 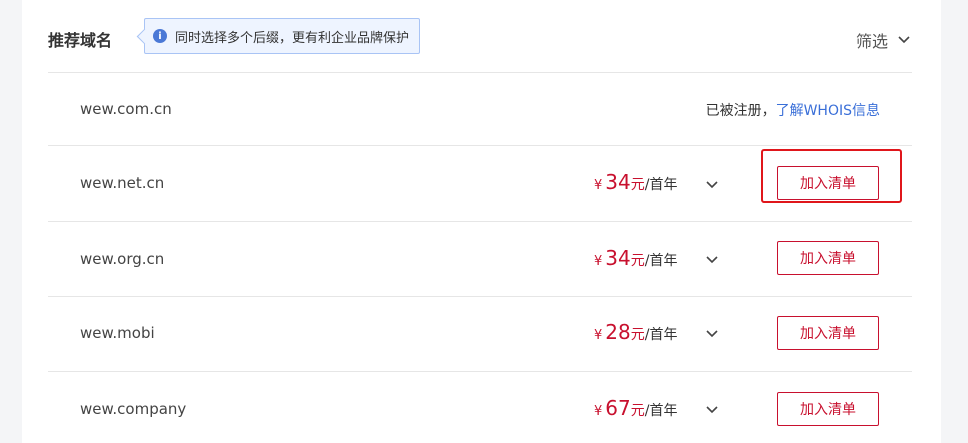 I want to click on domain-row-registered: wew.com.cn 已被注册，了解WHOIS信息, so click(x=480, y=109).